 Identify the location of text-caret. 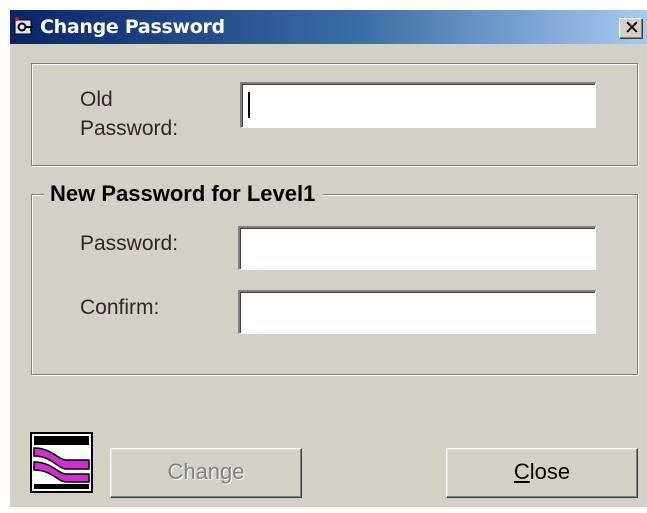
(249, 105).